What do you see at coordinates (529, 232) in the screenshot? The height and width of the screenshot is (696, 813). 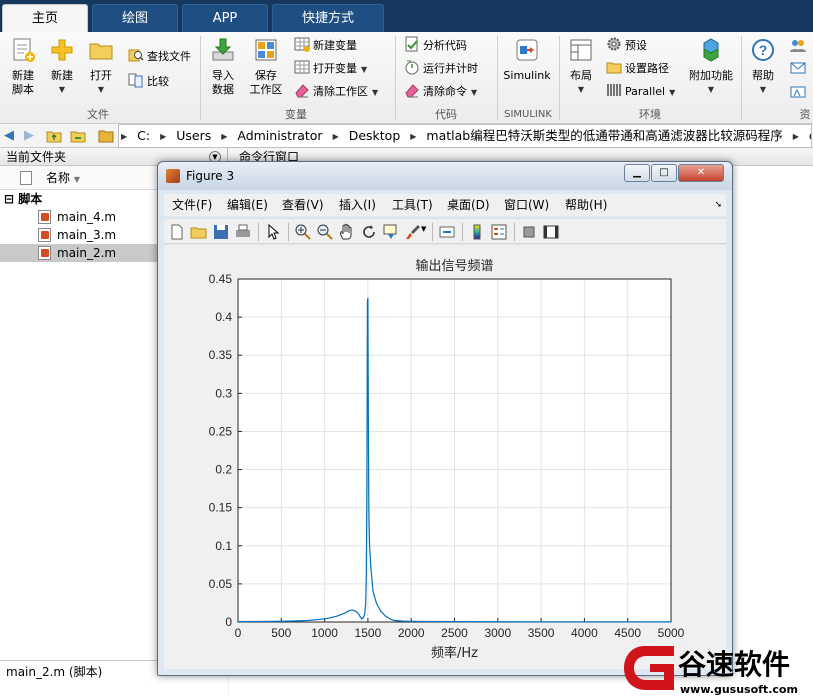 I see `hide-plot-tools-icon` at bounding box center [529, 232].